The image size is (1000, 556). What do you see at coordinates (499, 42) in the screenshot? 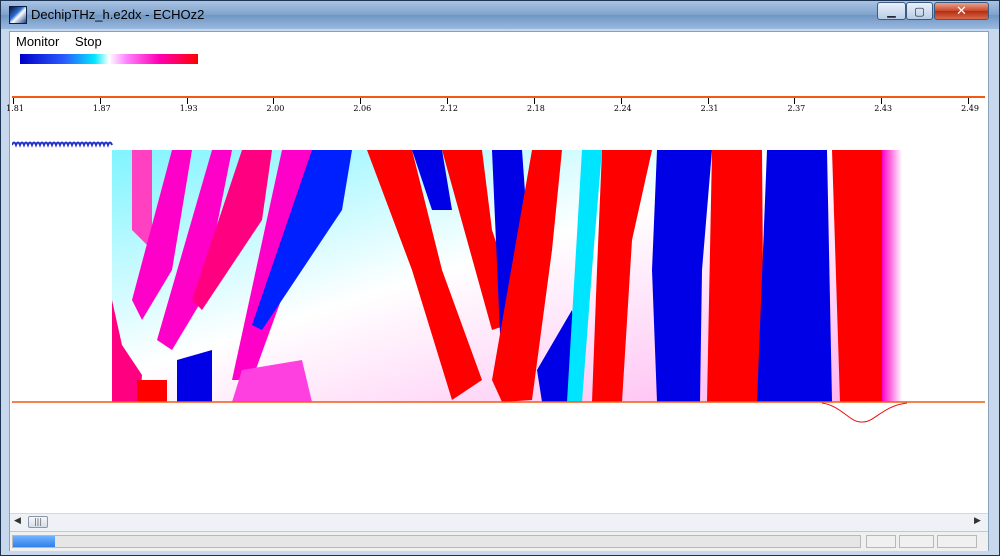
I see `menu-bar: Monitor Stop` at bounding box center [499, 42].